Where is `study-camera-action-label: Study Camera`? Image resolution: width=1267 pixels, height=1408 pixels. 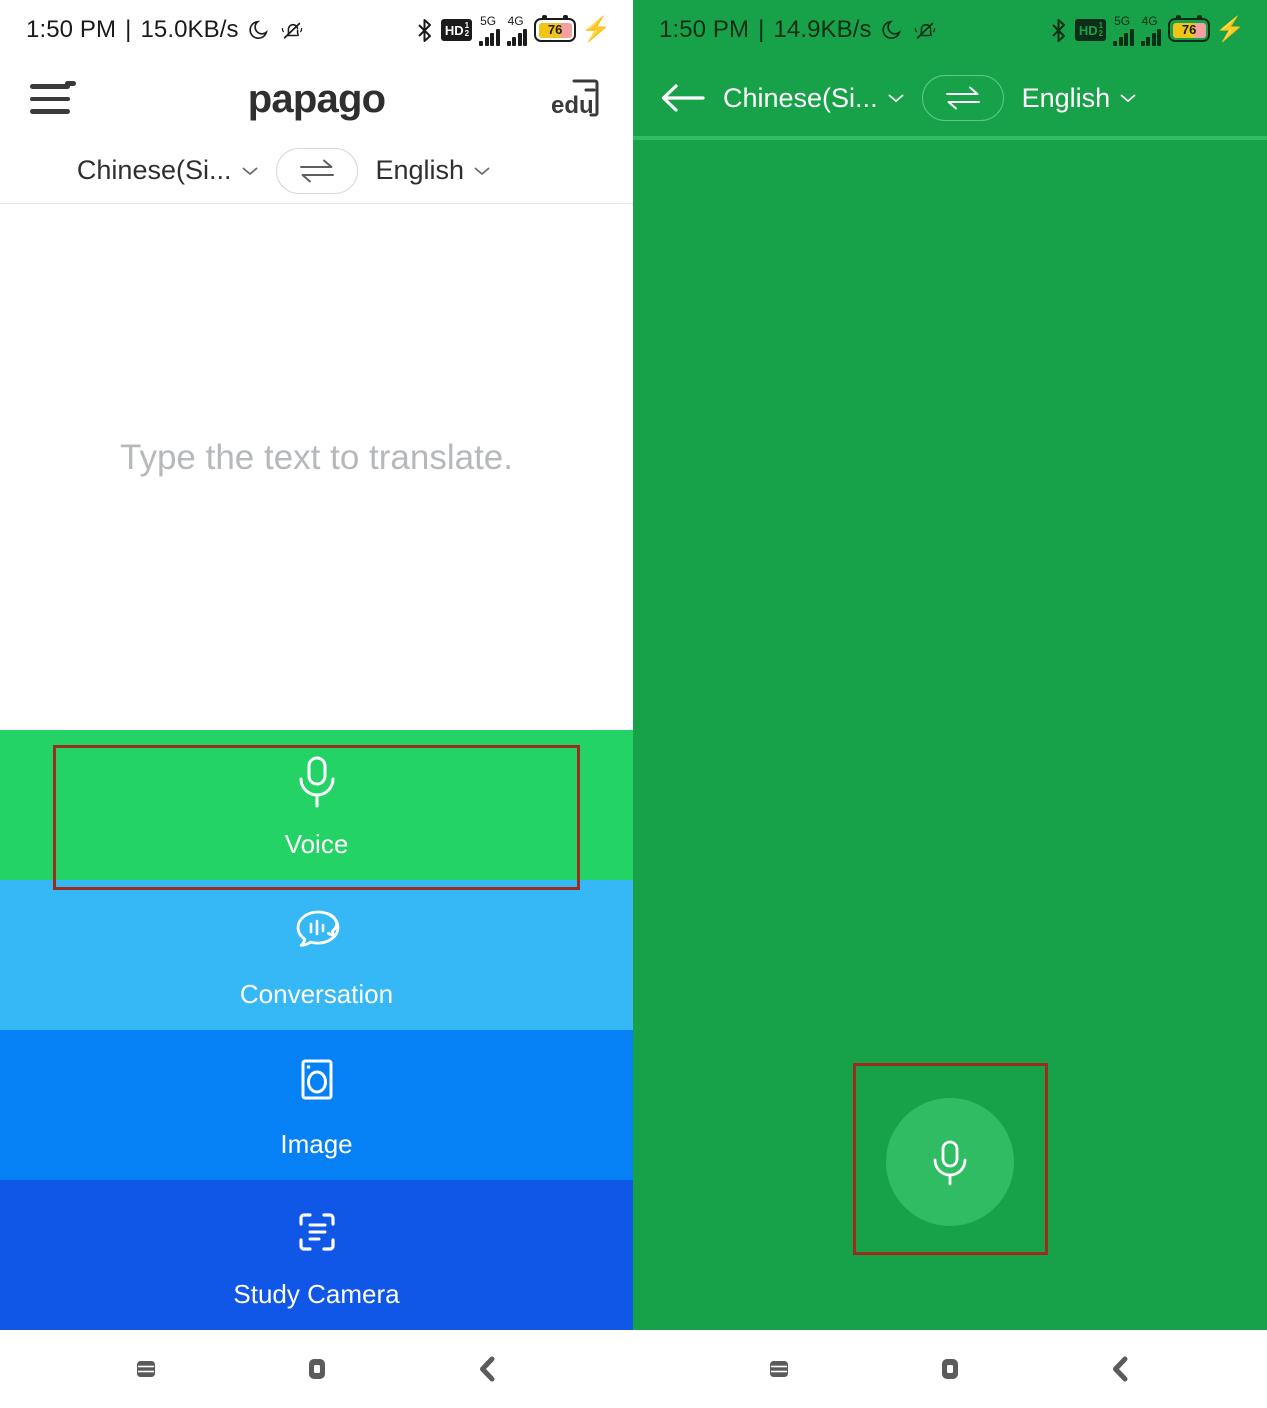
study-camera-action-label: Study Camera is located at coordinates (316, 1293).